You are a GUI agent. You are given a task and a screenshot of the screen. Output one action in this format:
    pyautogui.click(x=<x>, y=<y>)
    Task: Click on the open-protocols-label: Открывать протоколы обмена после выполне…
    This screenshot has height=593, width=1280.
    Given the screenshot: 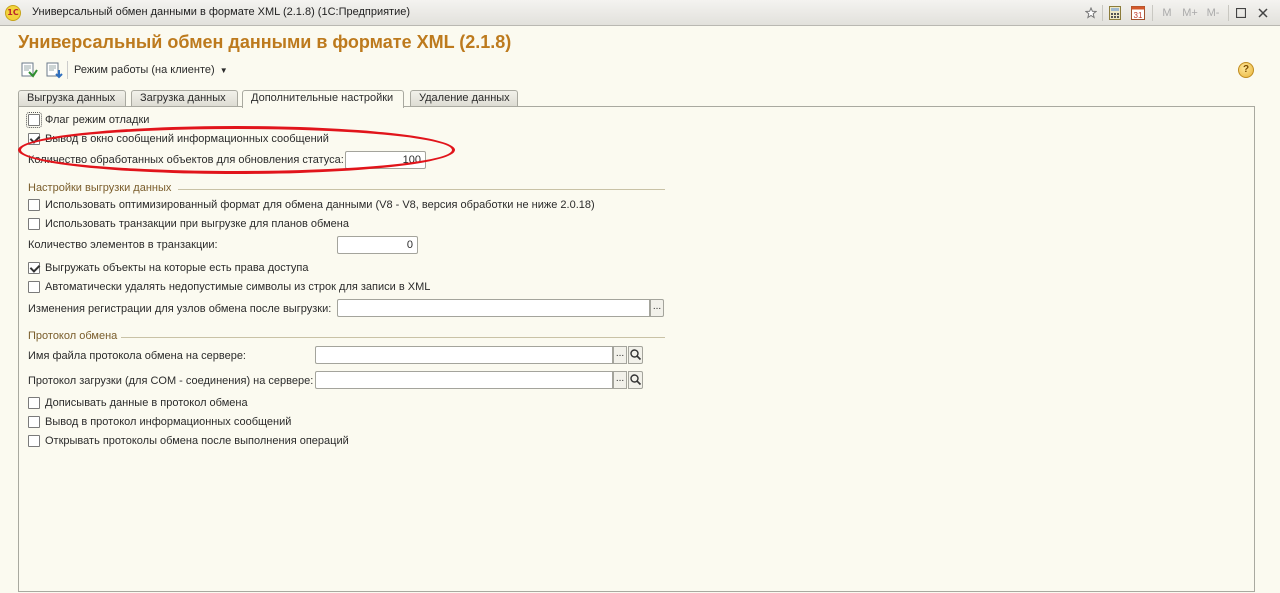 What is the action you would take?
    pyautogui.click(x=197, y=441)
    